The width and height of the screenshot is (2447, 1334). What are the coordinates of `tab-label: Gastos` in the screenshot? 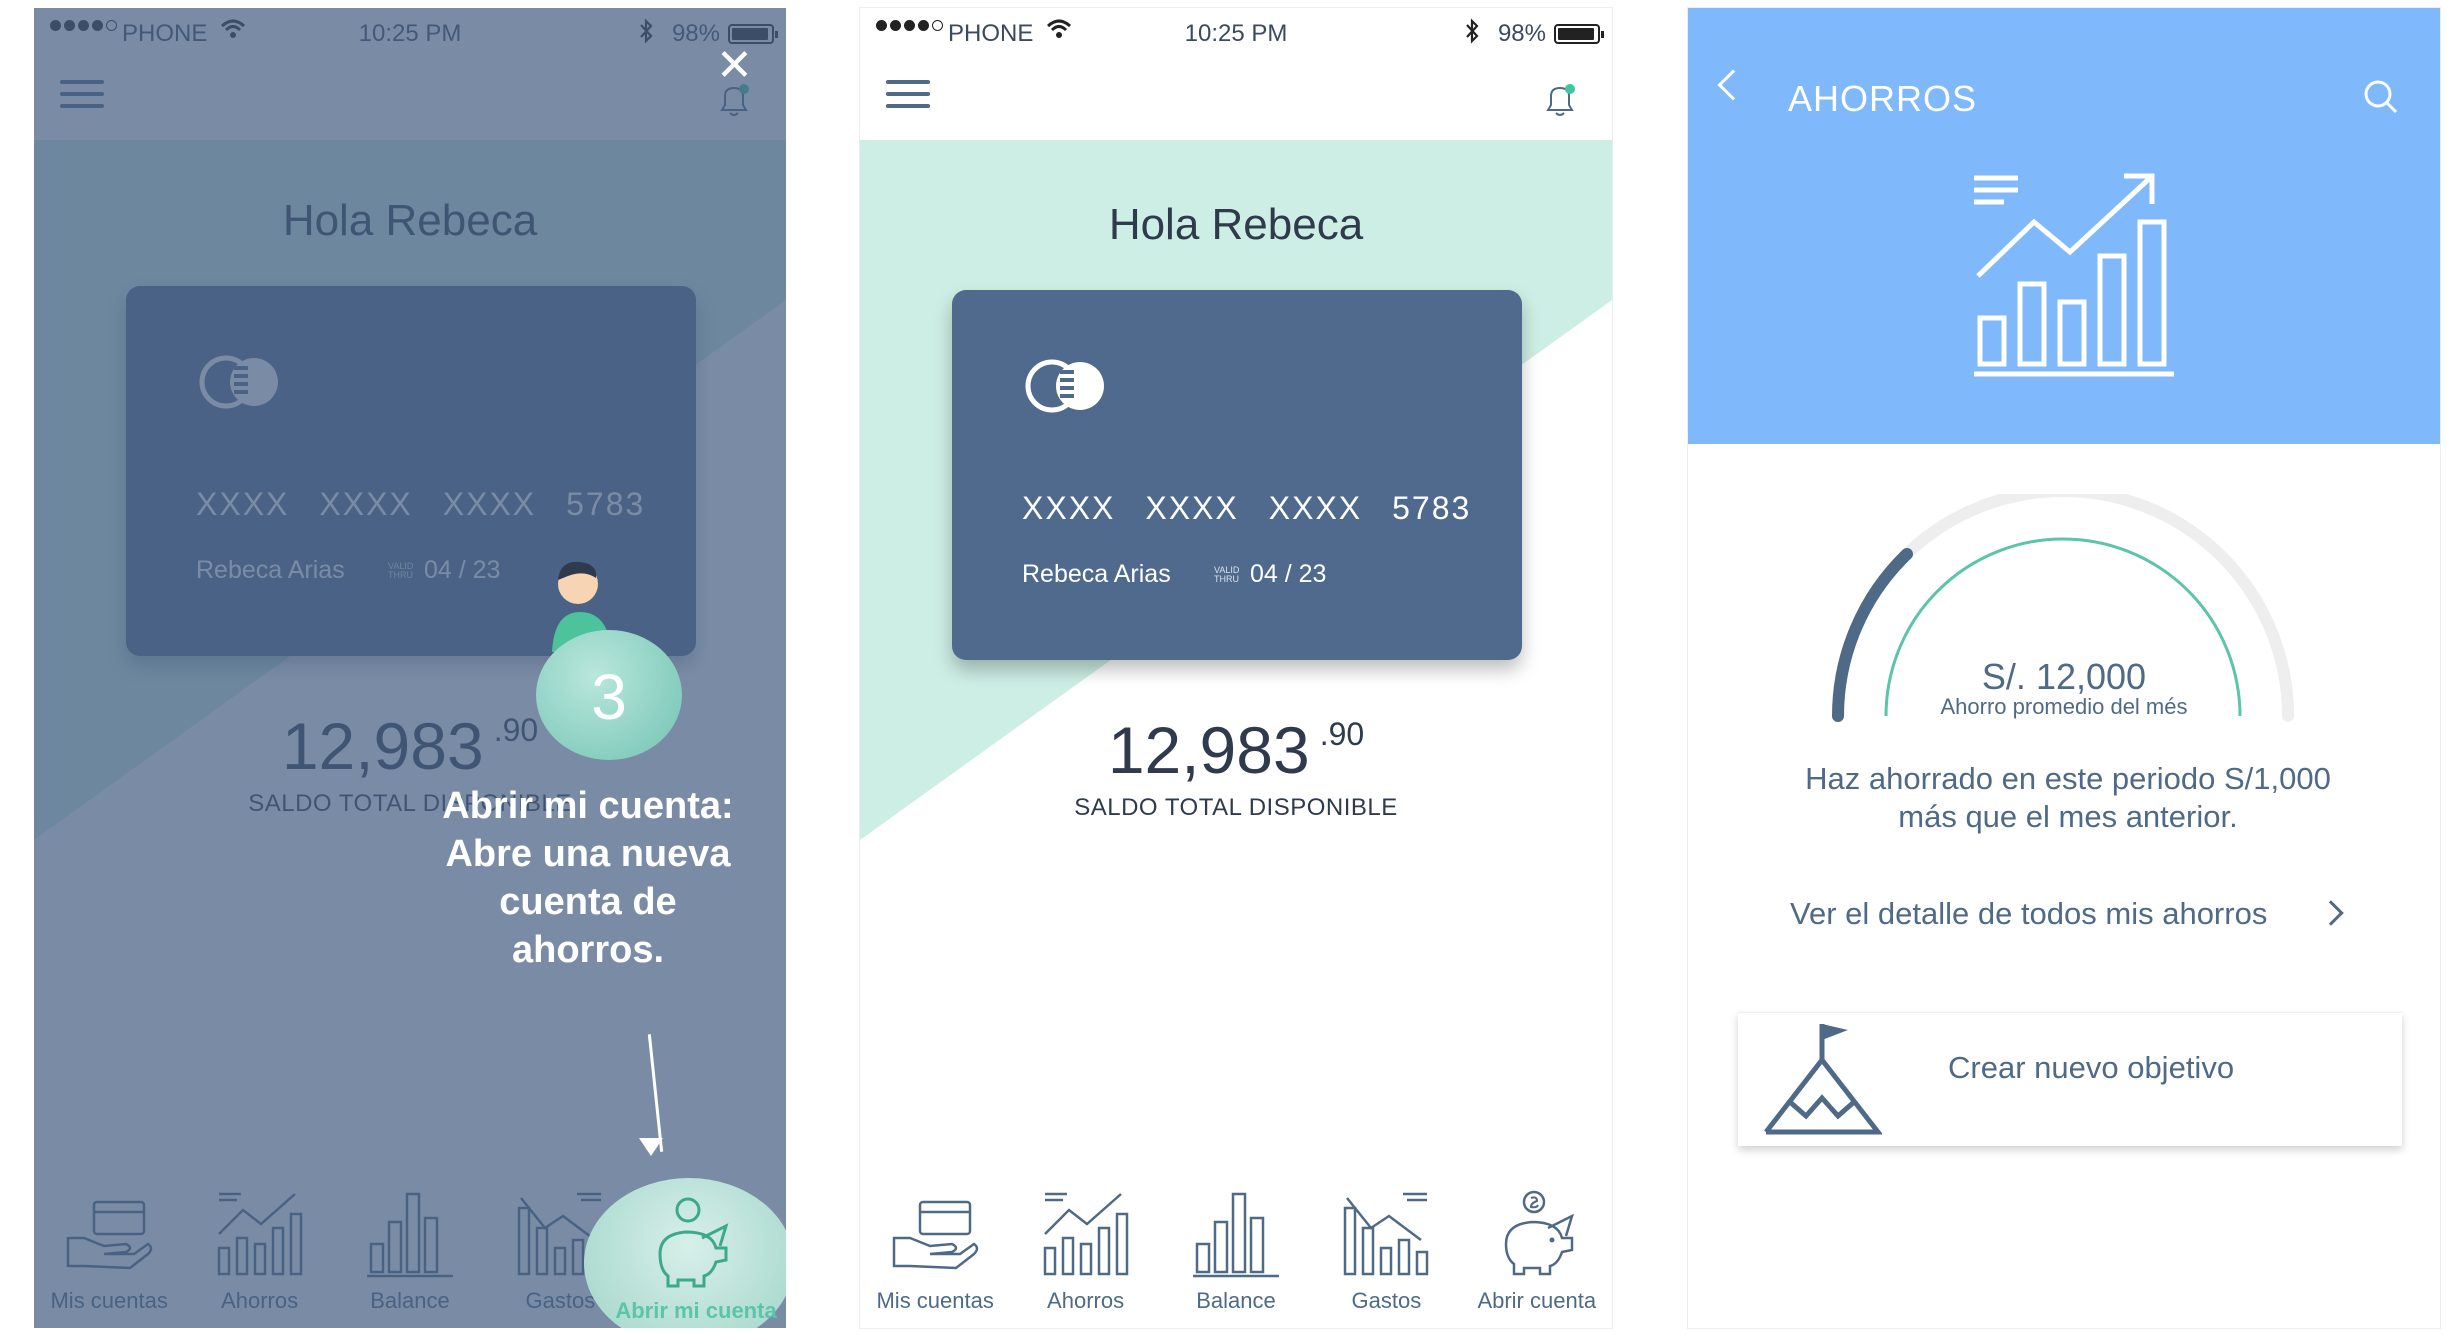 It's located at (1386, 1300).